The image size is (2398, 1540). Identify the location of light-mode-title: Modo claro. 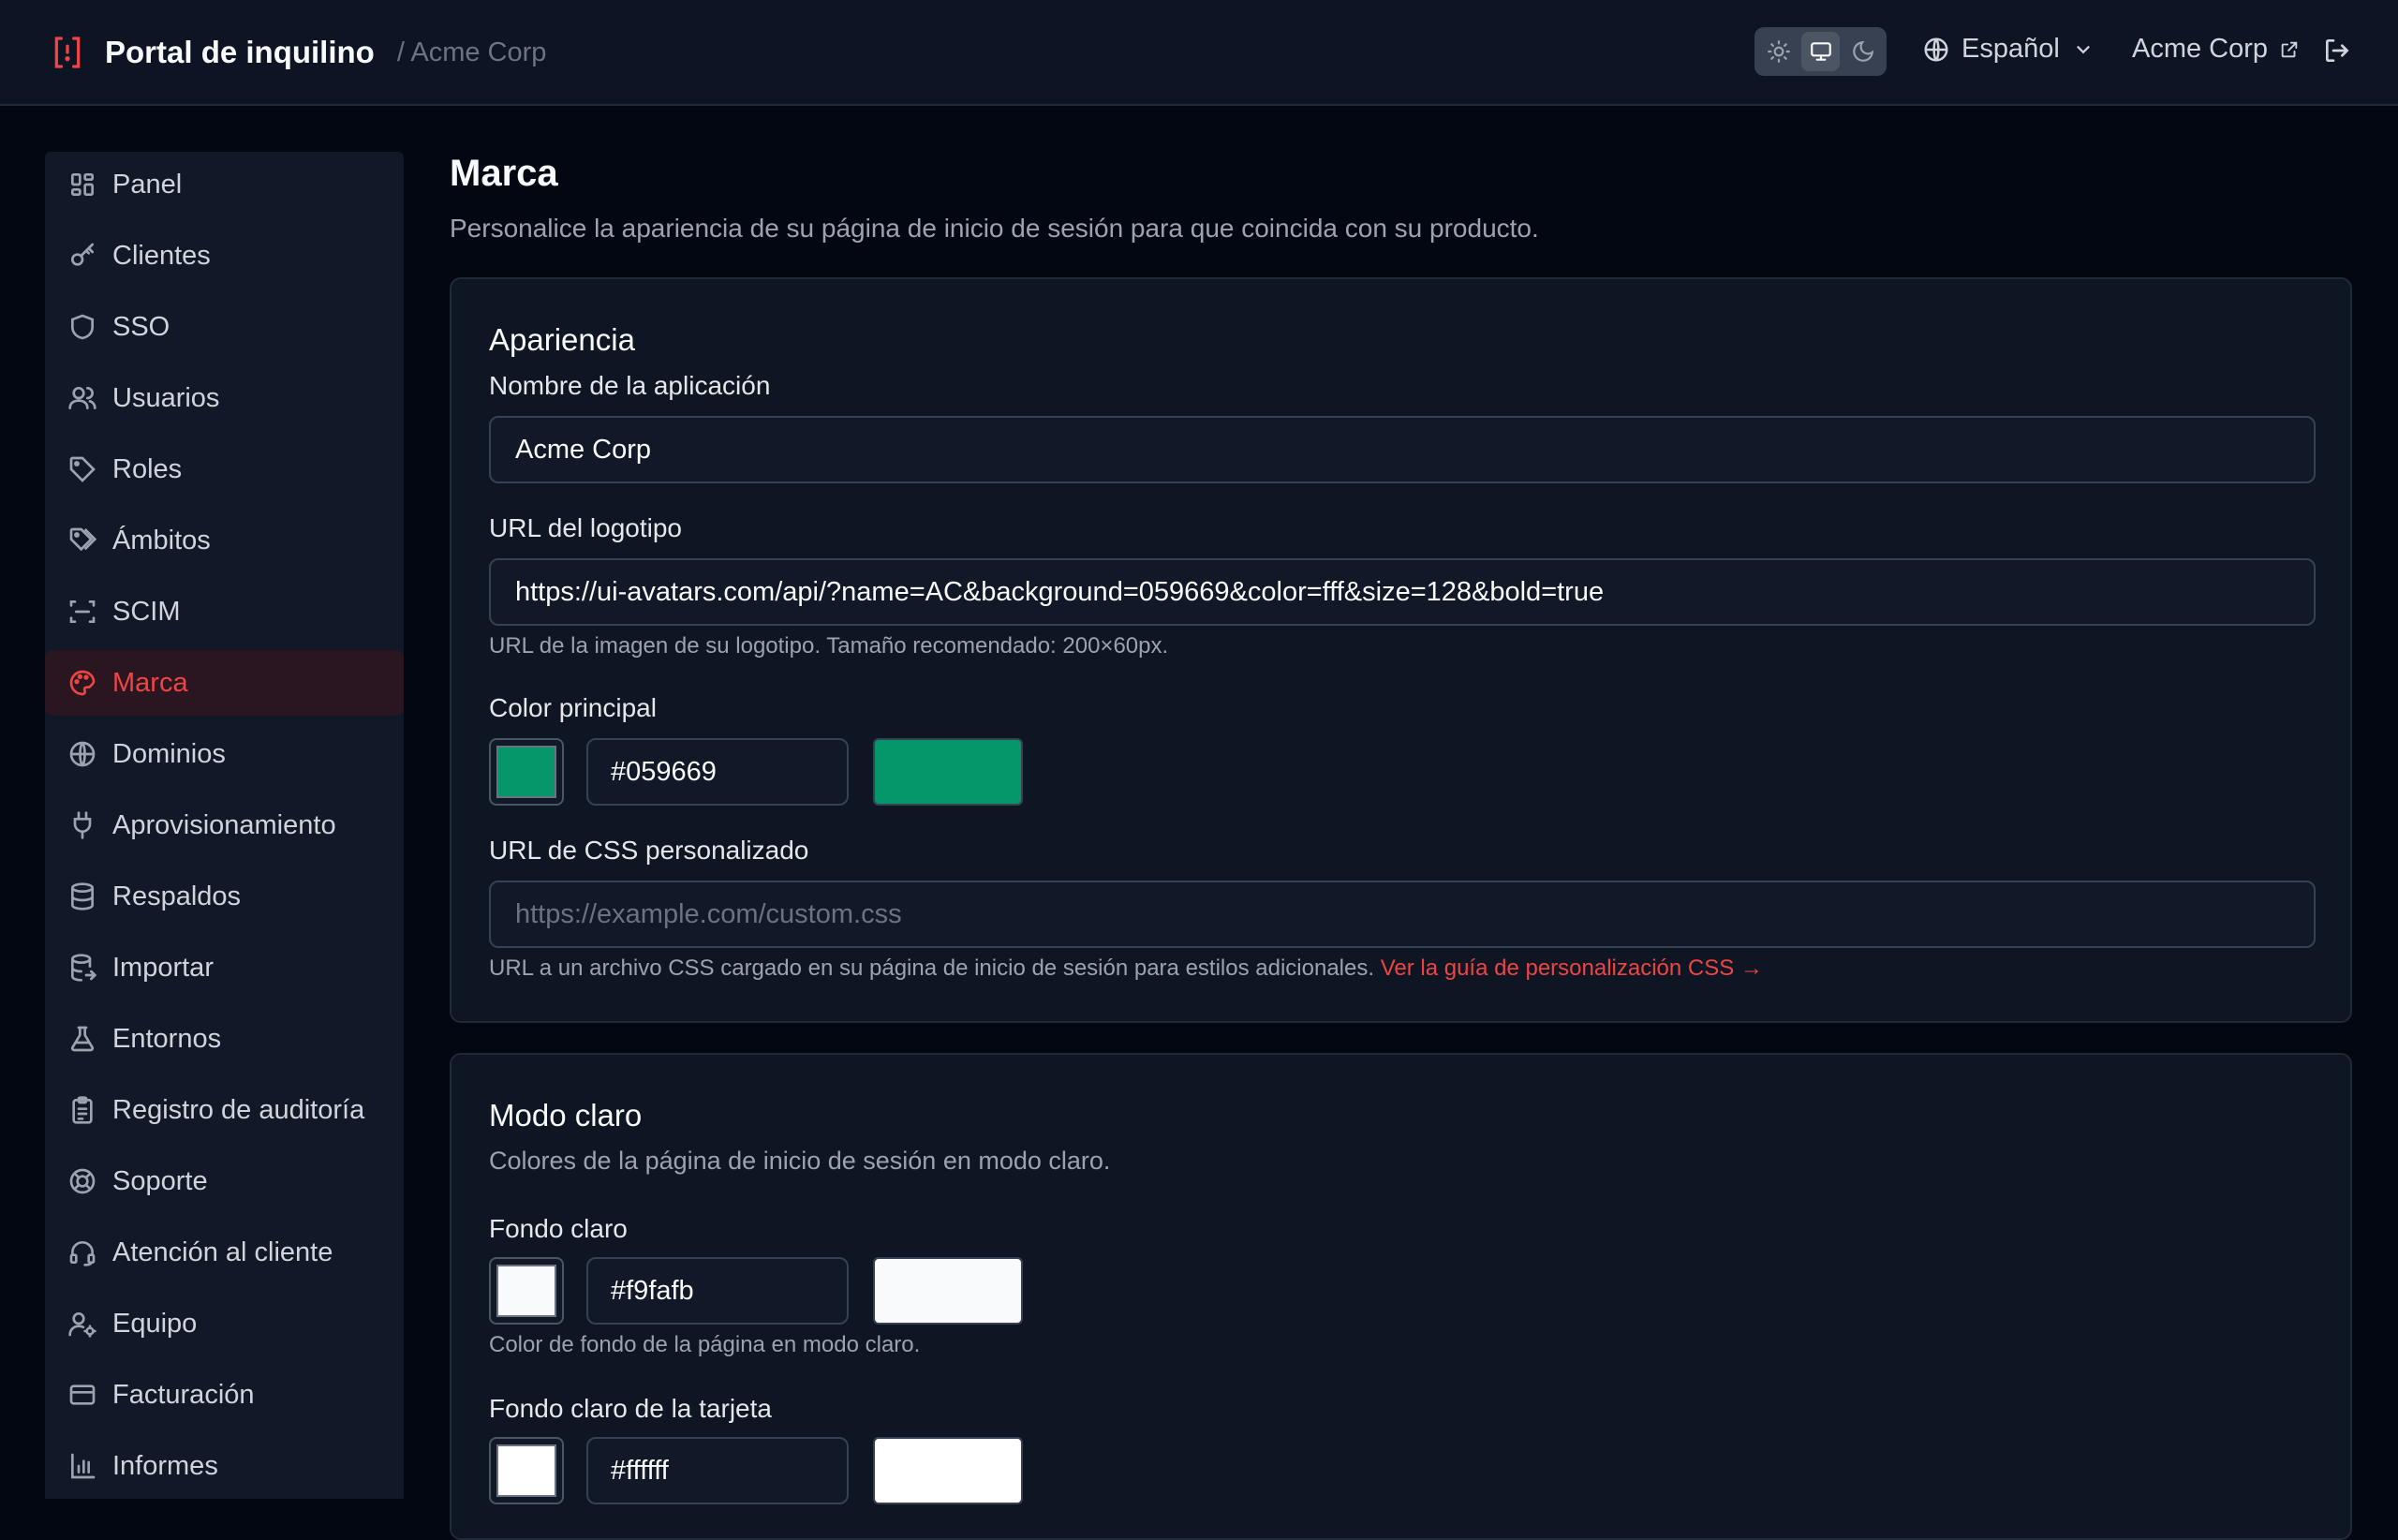
(566, 1115).